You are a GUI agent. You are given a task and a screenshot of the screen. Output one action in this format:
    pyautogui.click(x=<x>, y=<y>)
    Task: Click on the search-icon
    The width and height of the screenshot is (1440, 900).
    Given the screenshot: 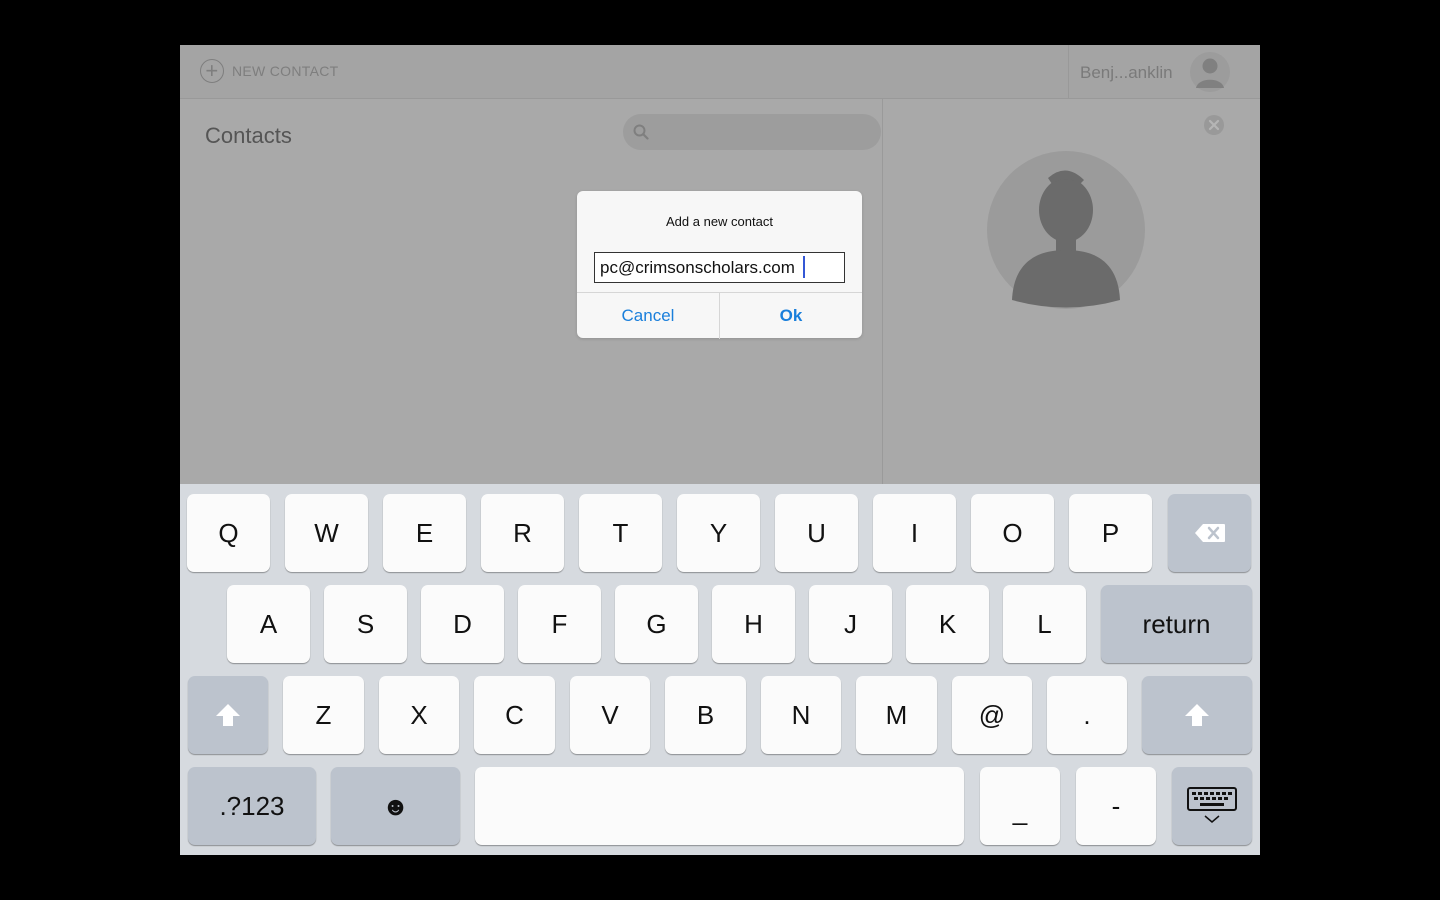 What is the action you would take?
    pyautogui.click(x=641, y=132)
    